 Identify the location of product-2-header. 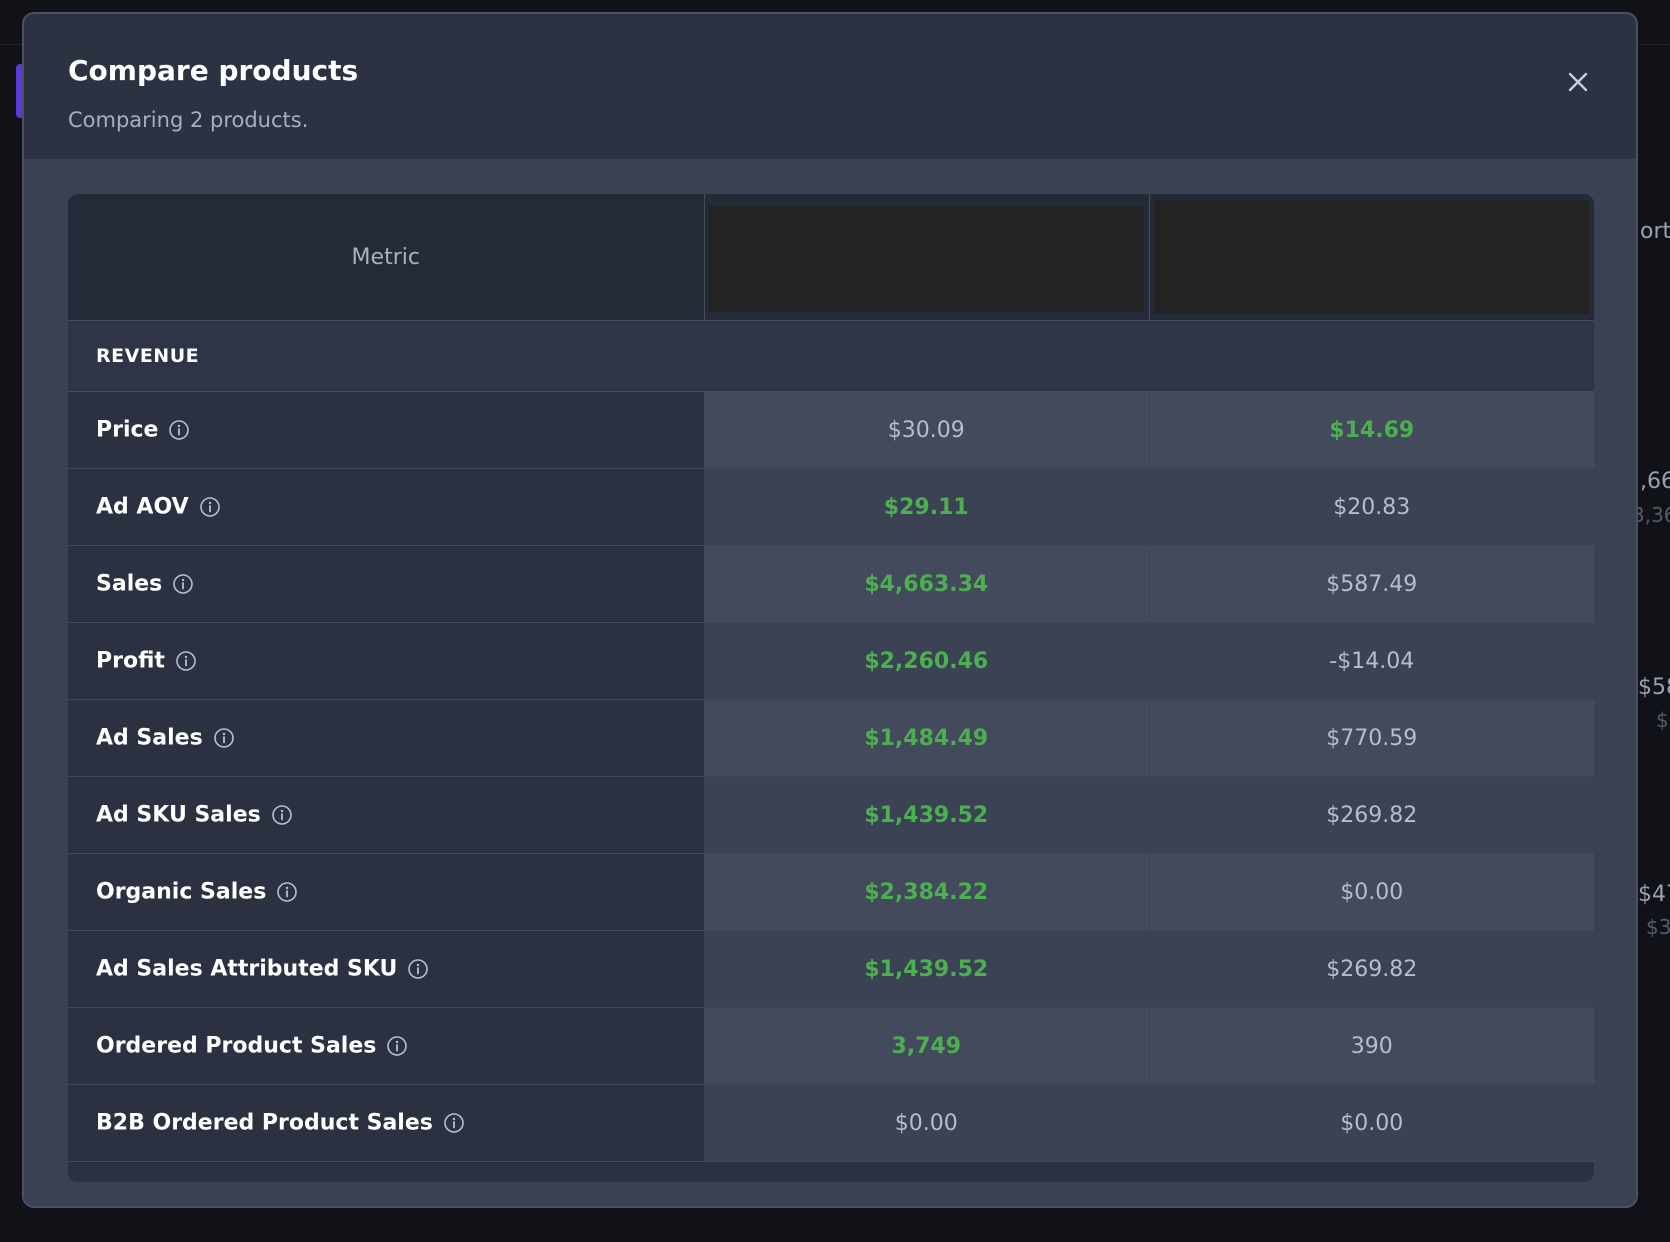
(1371, 257).